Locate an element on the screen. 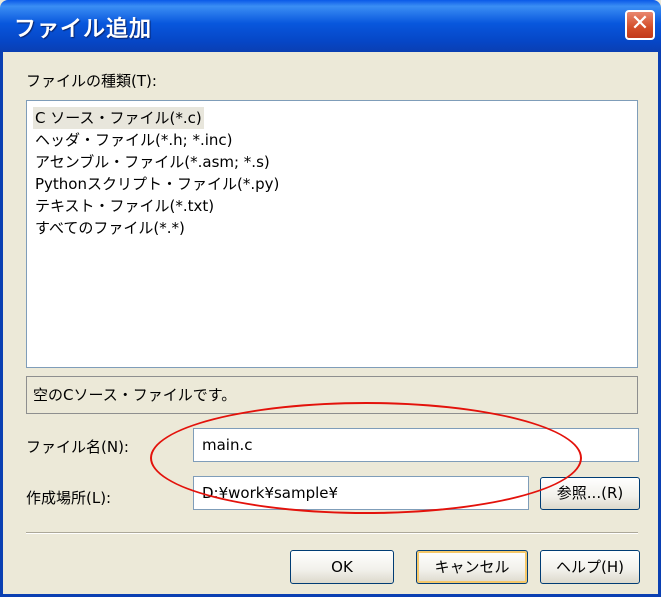  file-type-label: ファイルの種類(T): is located at coordinates (91, 81).